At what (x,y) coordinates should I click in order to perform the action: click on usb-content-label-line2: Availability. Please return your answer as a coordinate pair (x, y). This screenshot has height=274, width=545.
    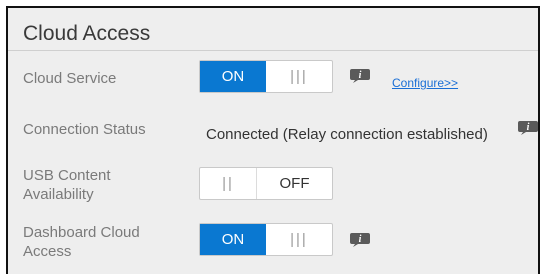
    Looking at the image, I should click on (58, 194).